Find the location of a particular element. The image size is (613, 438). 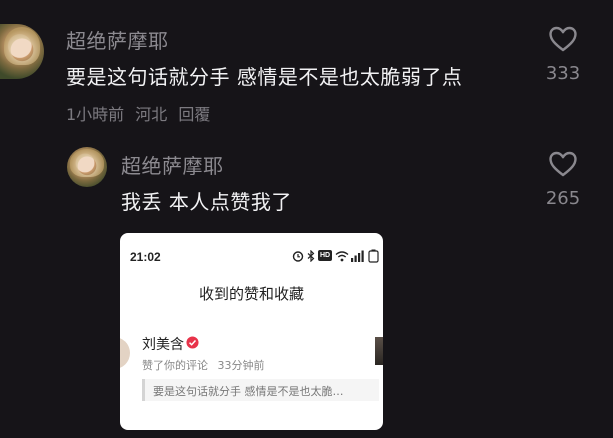

signal-icon is located at coordinates (357, 256).